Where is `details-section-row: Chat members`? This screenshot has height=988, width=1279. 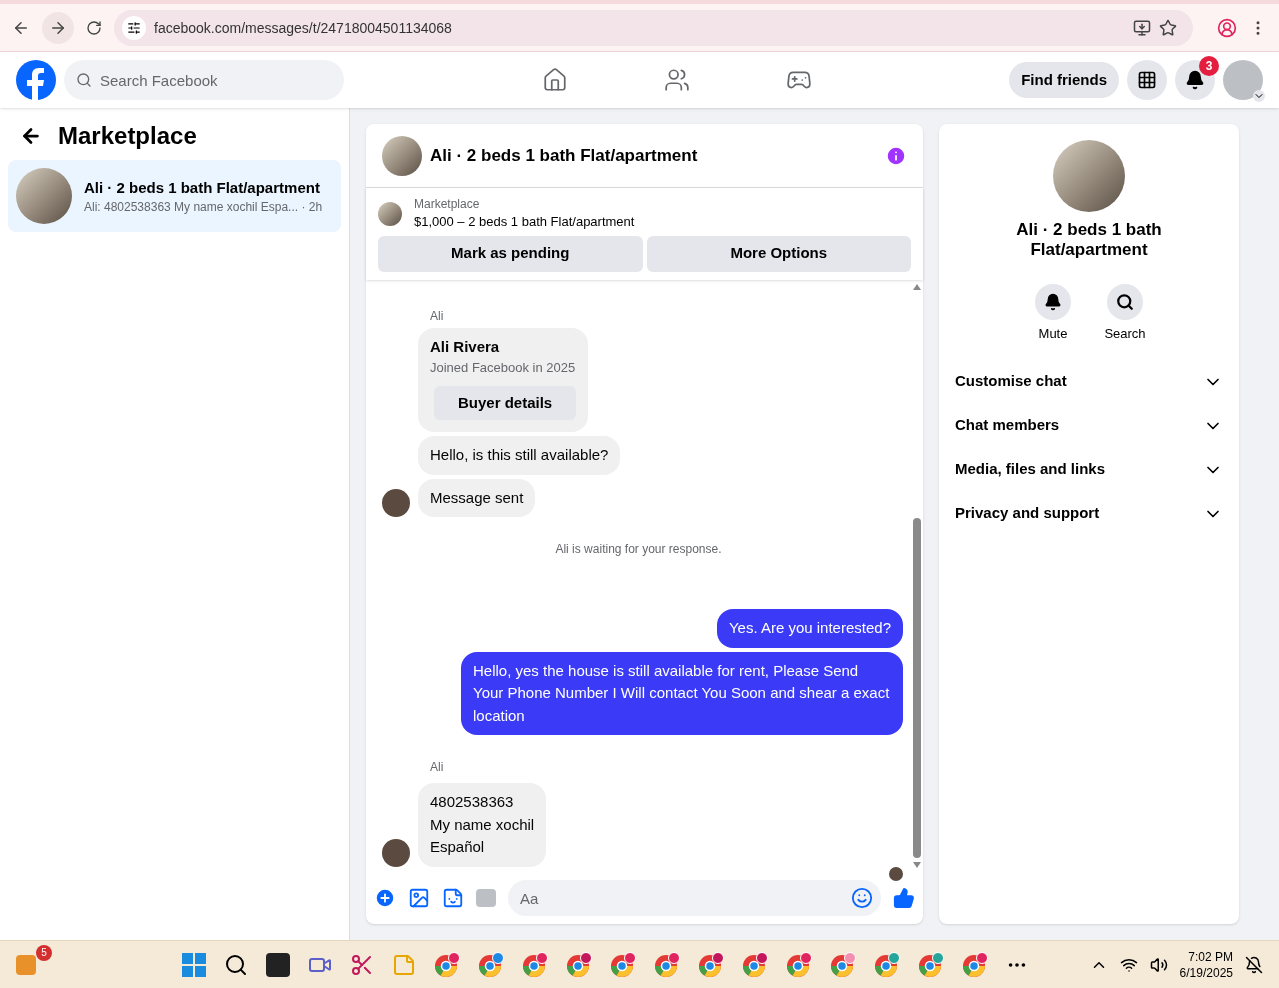 details-section-row: Chat members is located at coordinates (1089, 425).